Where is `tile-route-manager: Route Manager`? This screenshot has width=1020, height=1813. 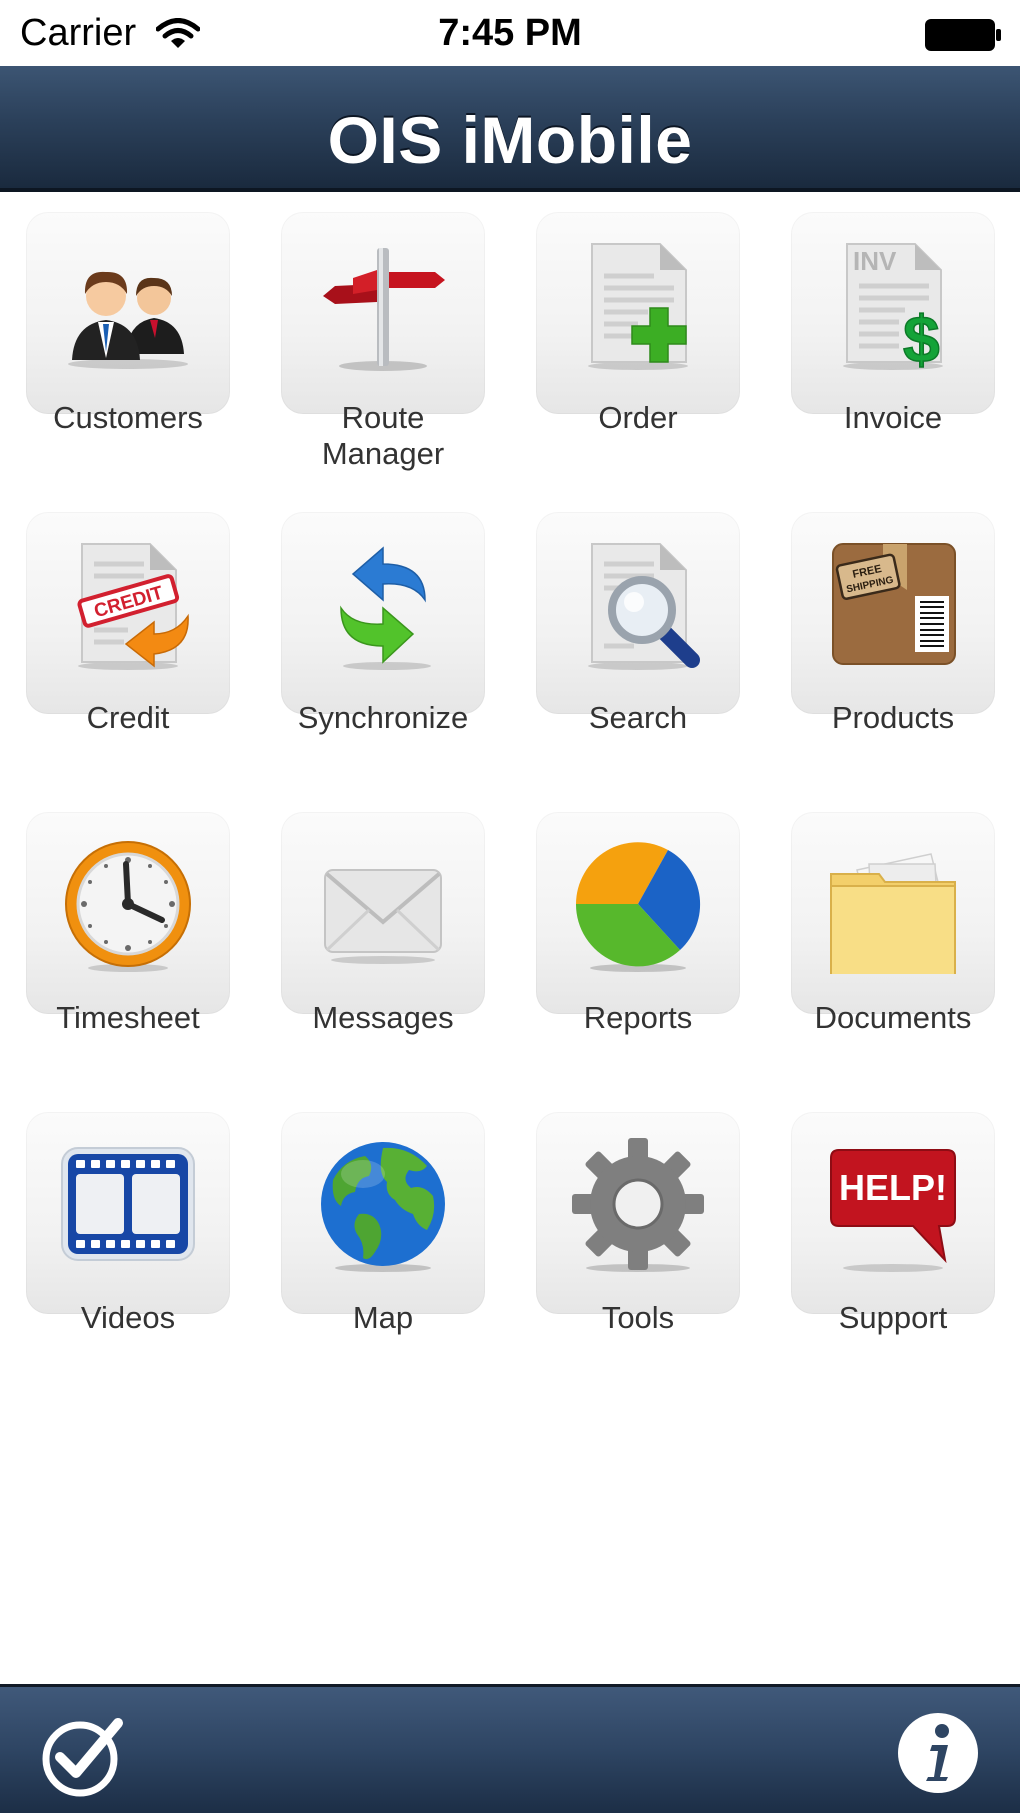
tile-route-manager: Route Manager is located at coordinates (383, 341).